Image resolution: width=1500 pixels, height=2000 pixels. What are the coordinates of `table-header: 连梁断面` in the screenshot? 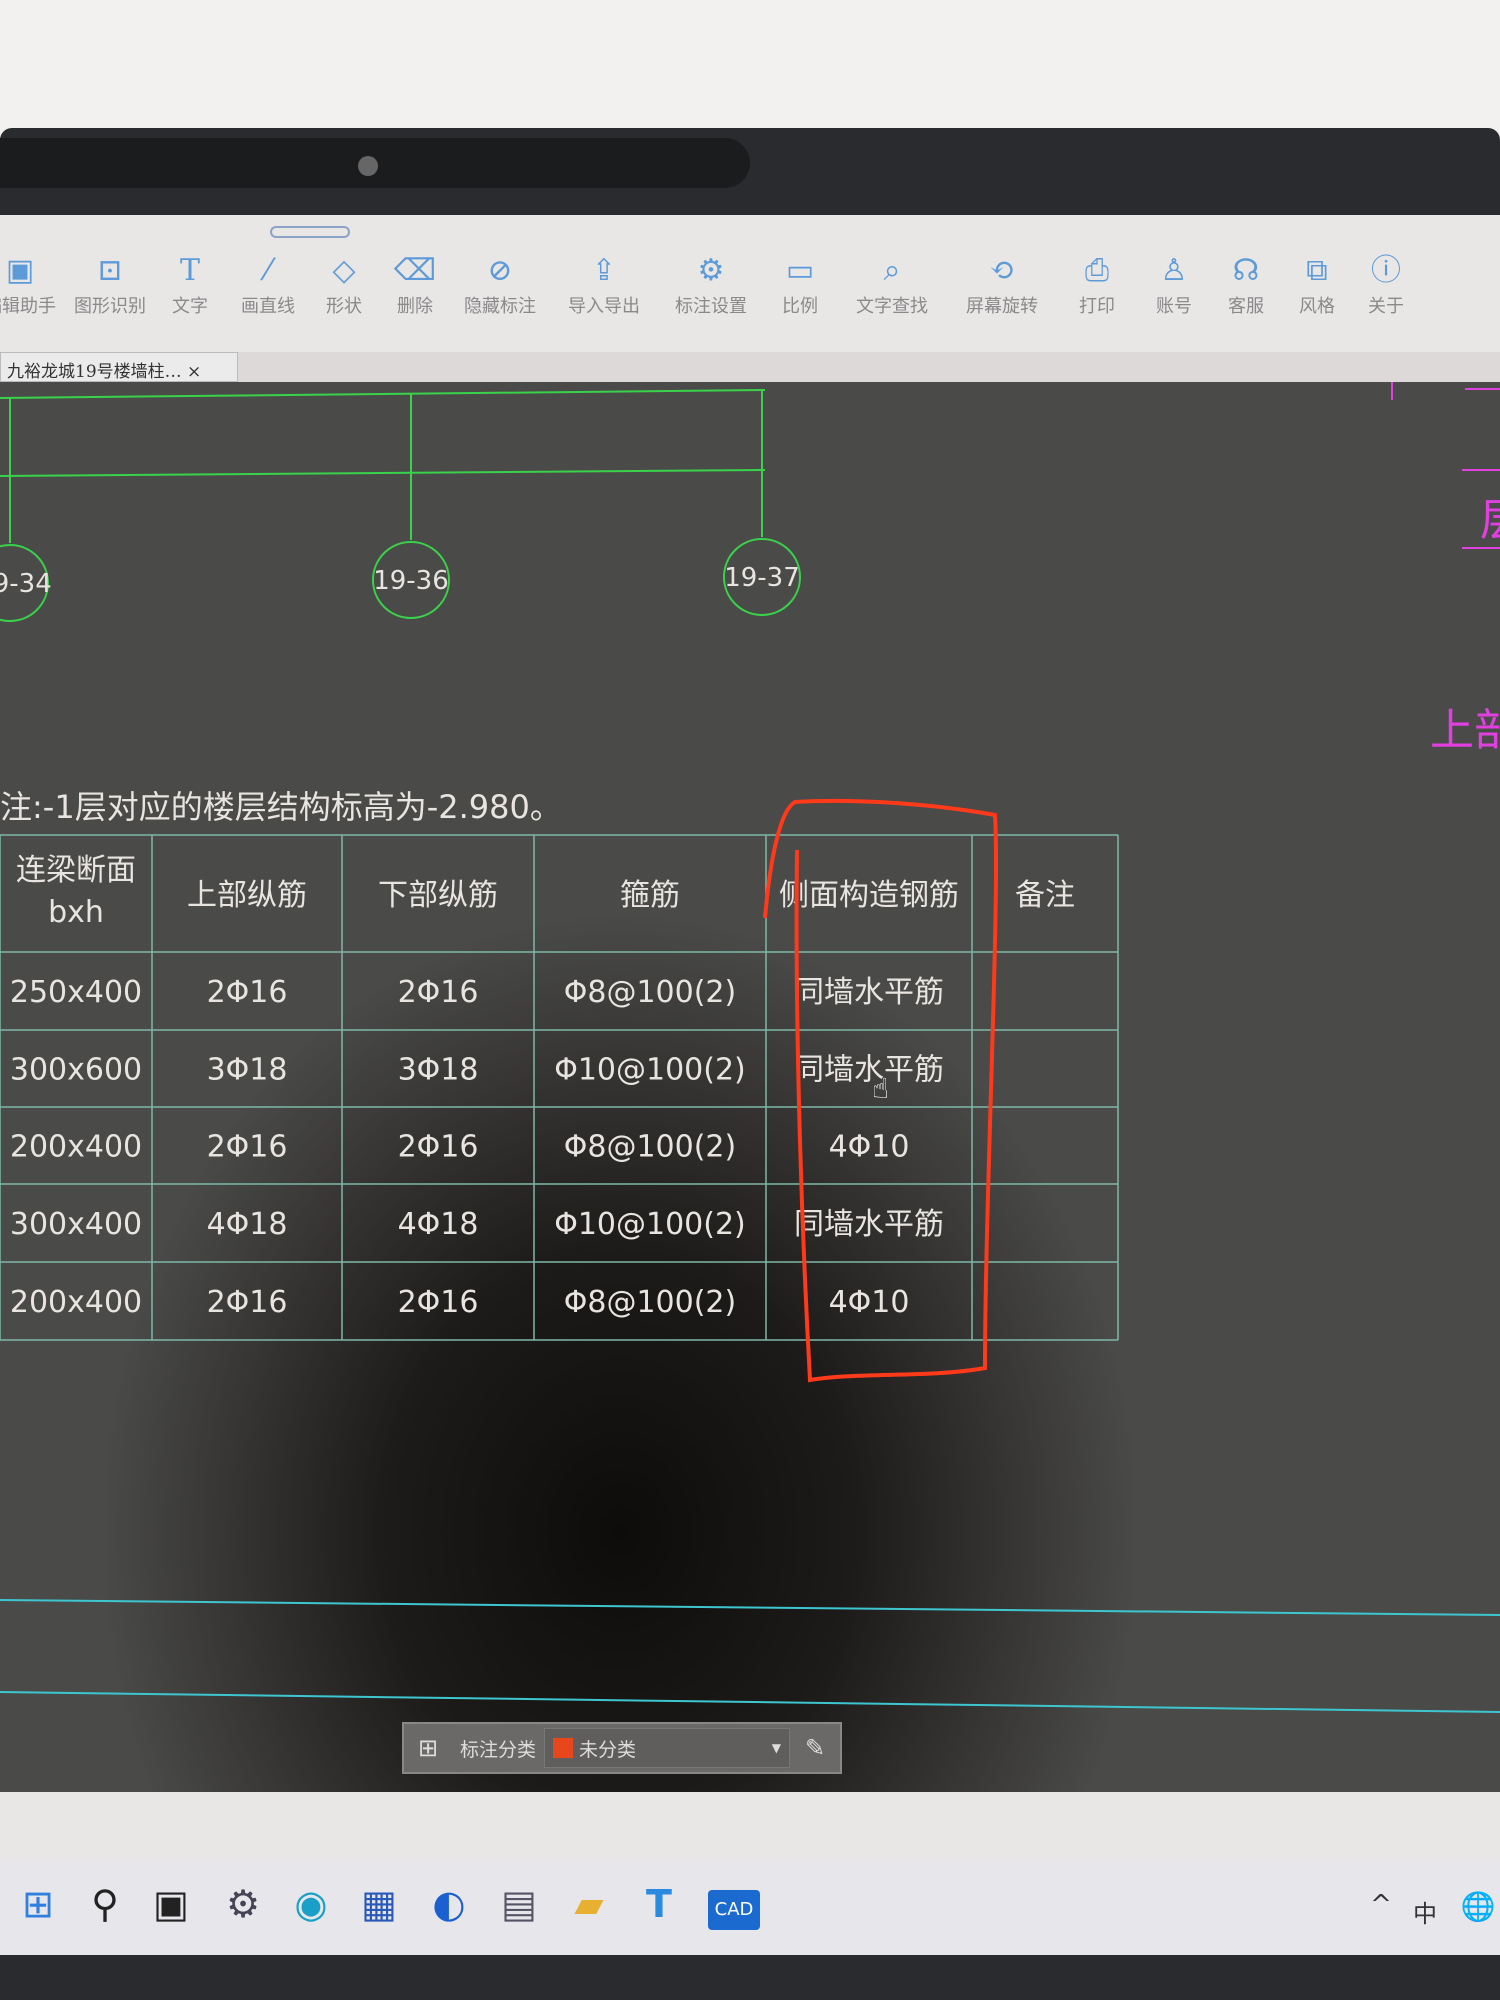 It's located at (76, 870).